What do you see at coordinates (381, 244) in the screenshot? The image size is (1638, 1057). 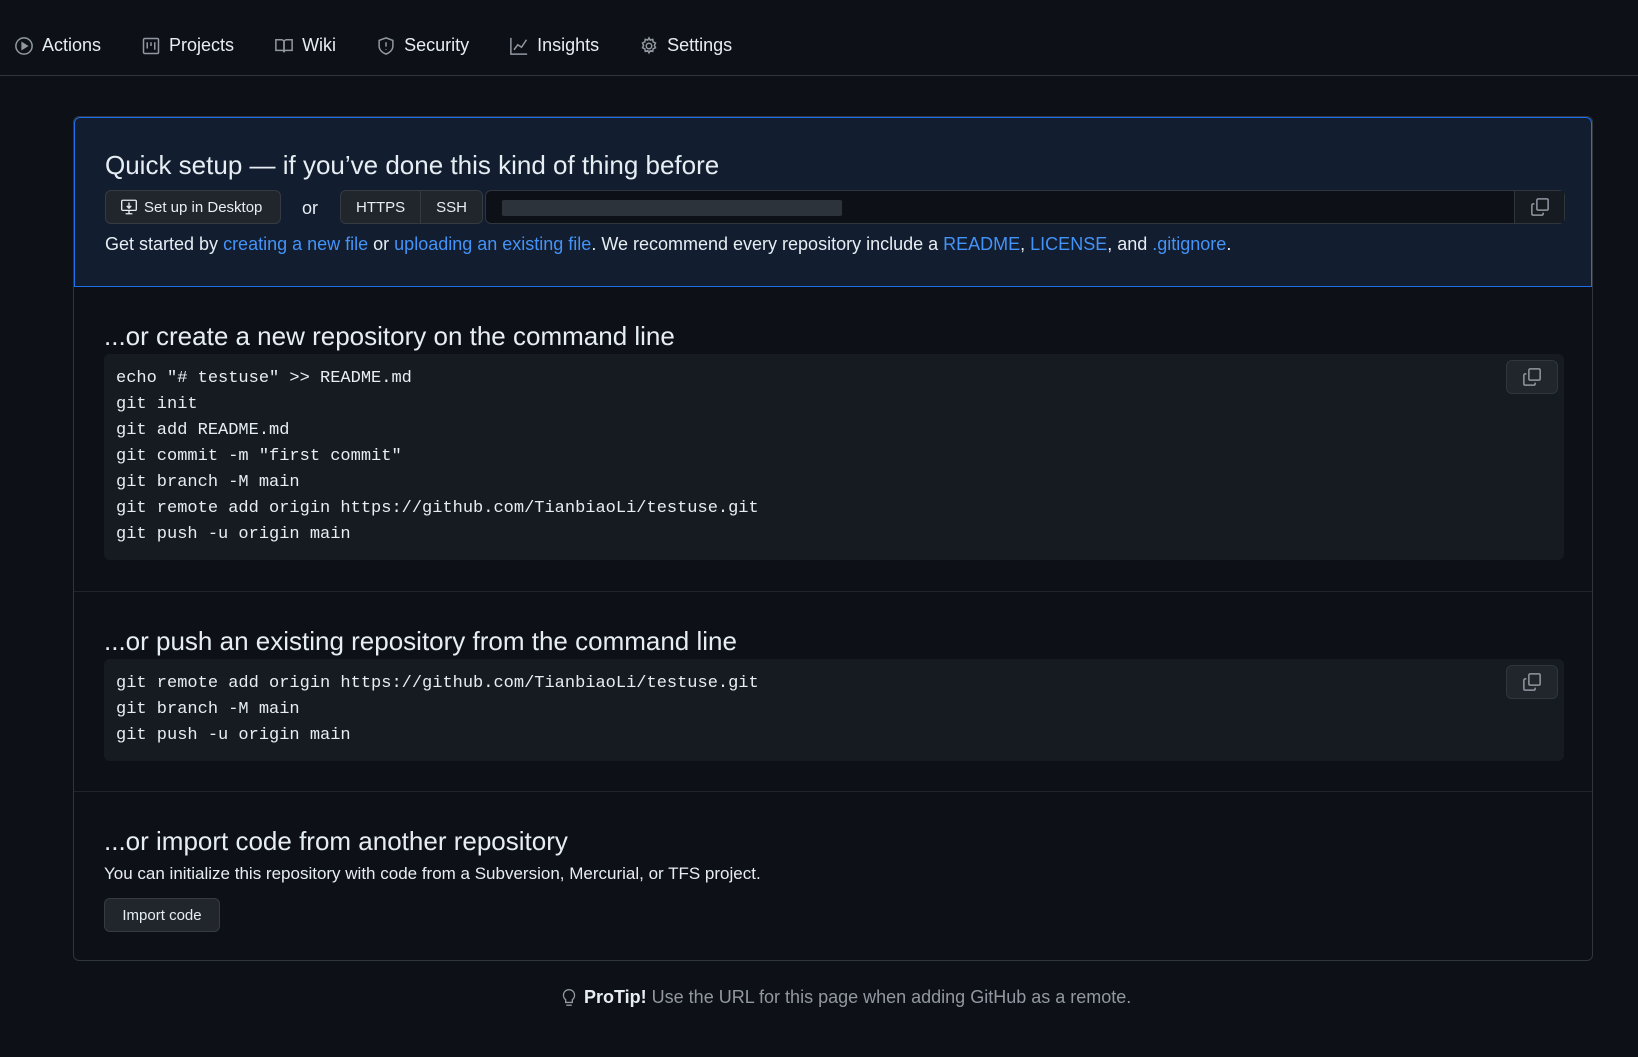 I see `gs-text: or` at bounding box center [381, 244].